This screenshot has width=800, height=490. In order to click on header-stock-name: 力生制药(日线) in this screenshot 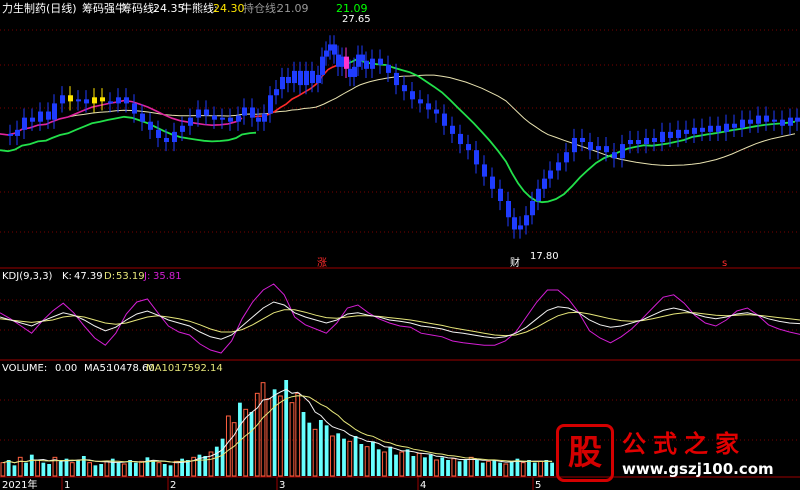, I will do `click(39, 8)`.